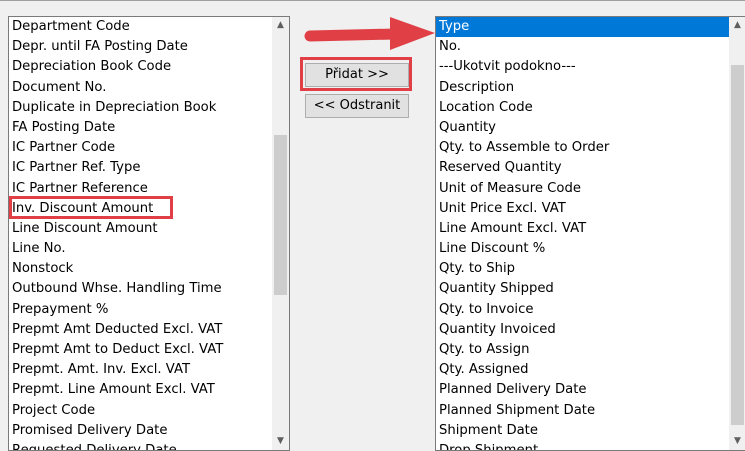 The image size is (745, 451). What do you see at coordinates (149, 390) in the screenshot?
I see `list-item: Prepmt. Line Amount Excl. VAT` at bounding box center [149, 390].